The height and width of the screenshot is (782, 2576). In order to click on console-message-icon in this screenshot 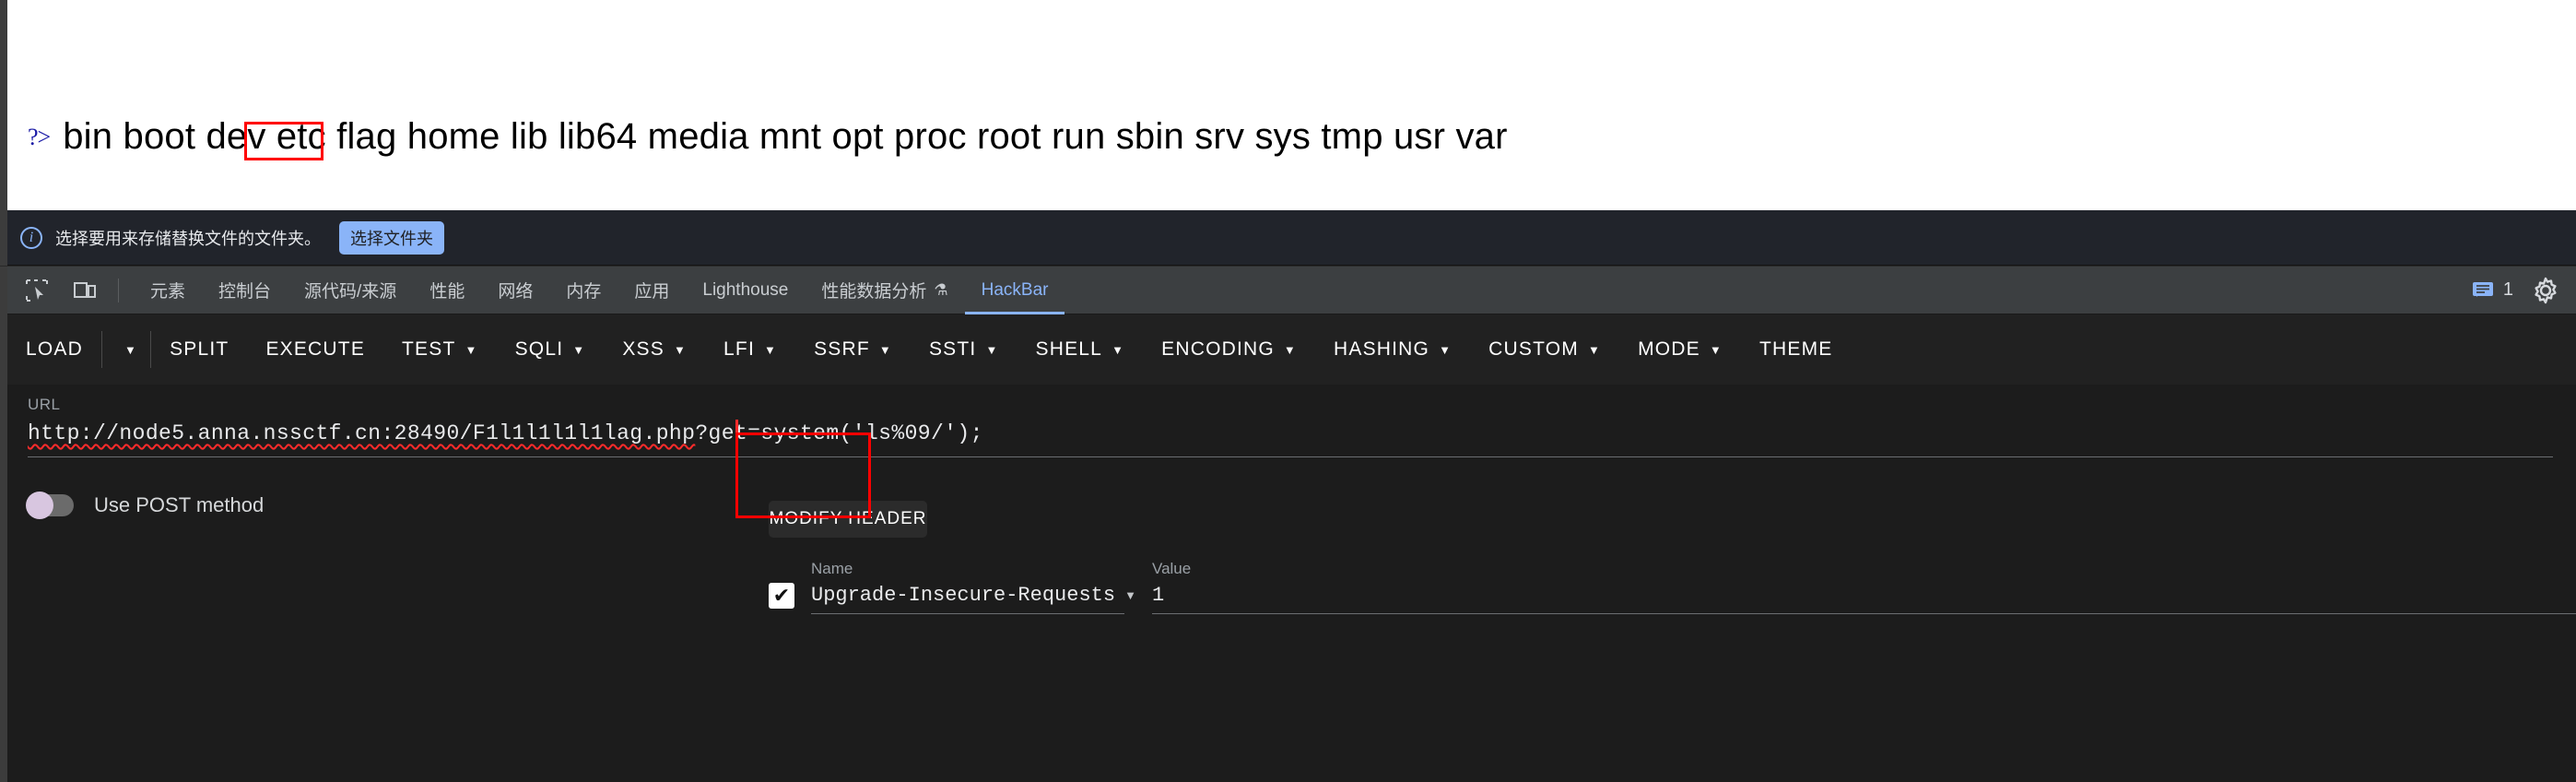, I will do `click(2483, 289)`.